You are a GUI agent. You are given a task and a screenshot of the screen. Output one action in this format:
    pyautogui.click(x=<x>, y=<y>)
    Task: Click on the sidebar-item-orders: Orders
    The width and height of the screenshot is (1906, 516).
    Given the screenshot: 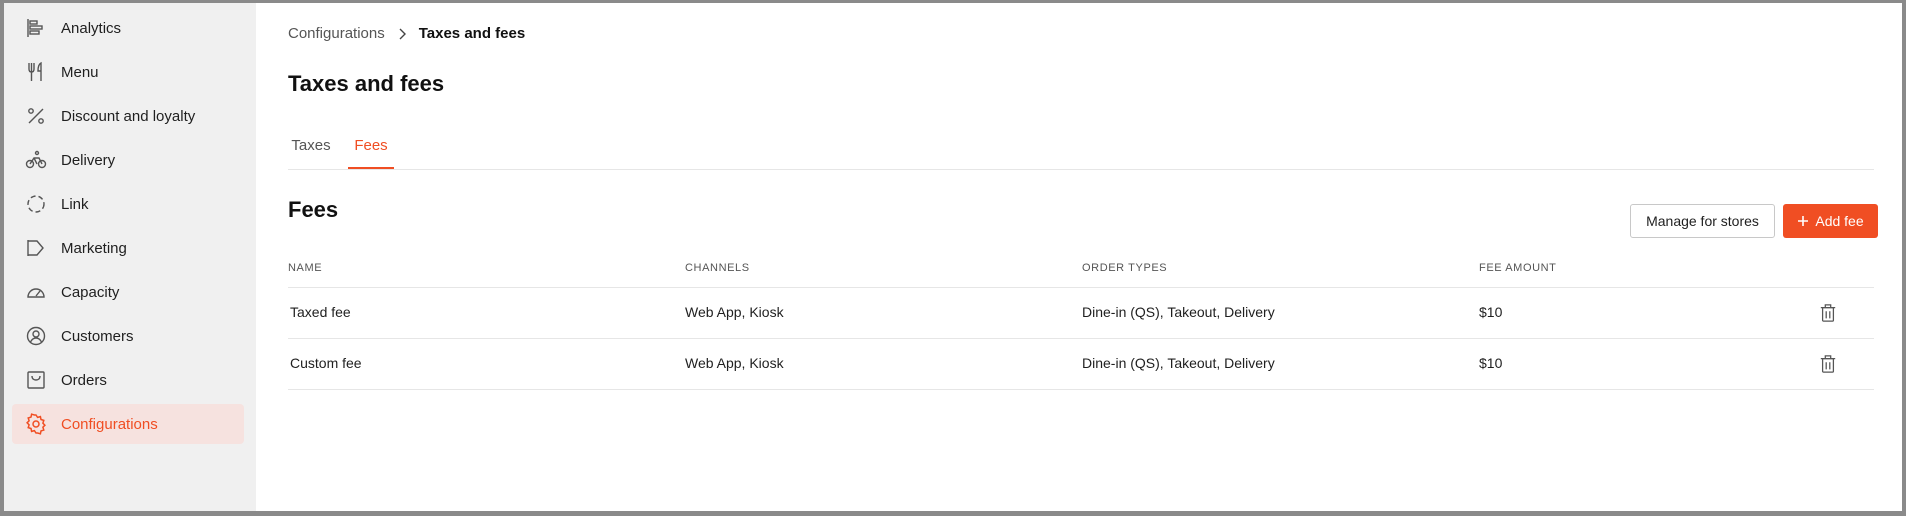 What is the action you would take?
    pyautogui.click(x=128, y=380)
    